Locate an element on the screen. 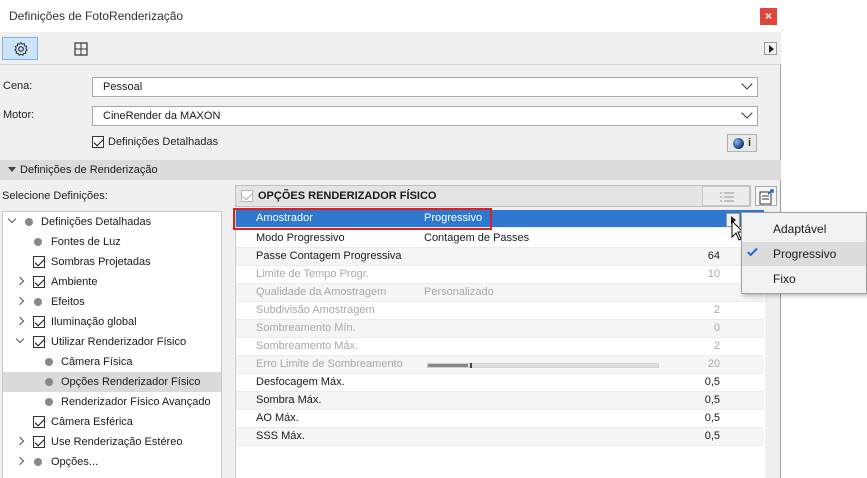 The image size is (867, 478). row-key: SSS Máx. is located at coordinates (280, 436).